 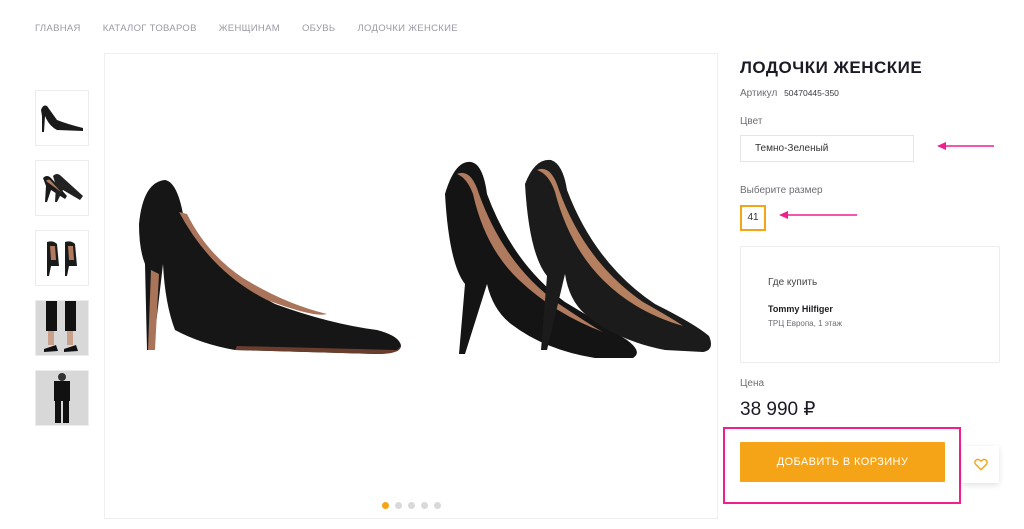 I want to click on breadcrumb-shoes: ОБУВЬ, so click(x=319, y=28).